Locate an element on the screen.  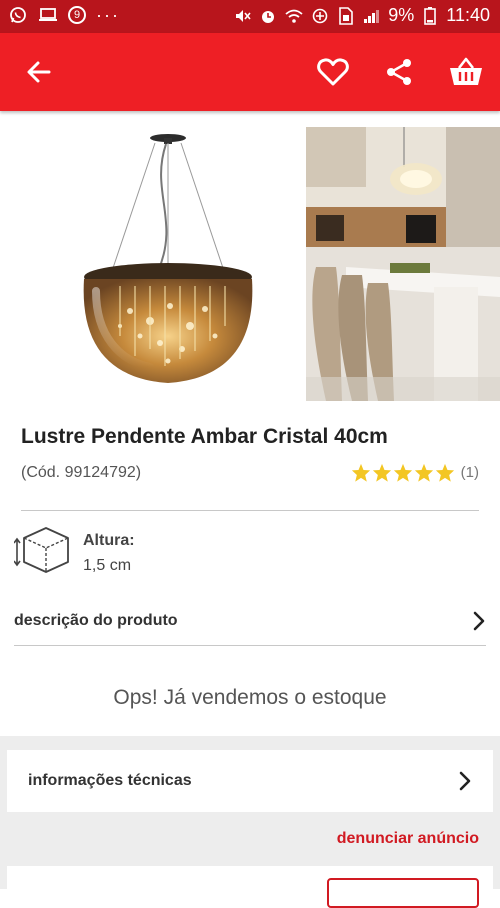
heart-icon is located at coordinates (333, 72).